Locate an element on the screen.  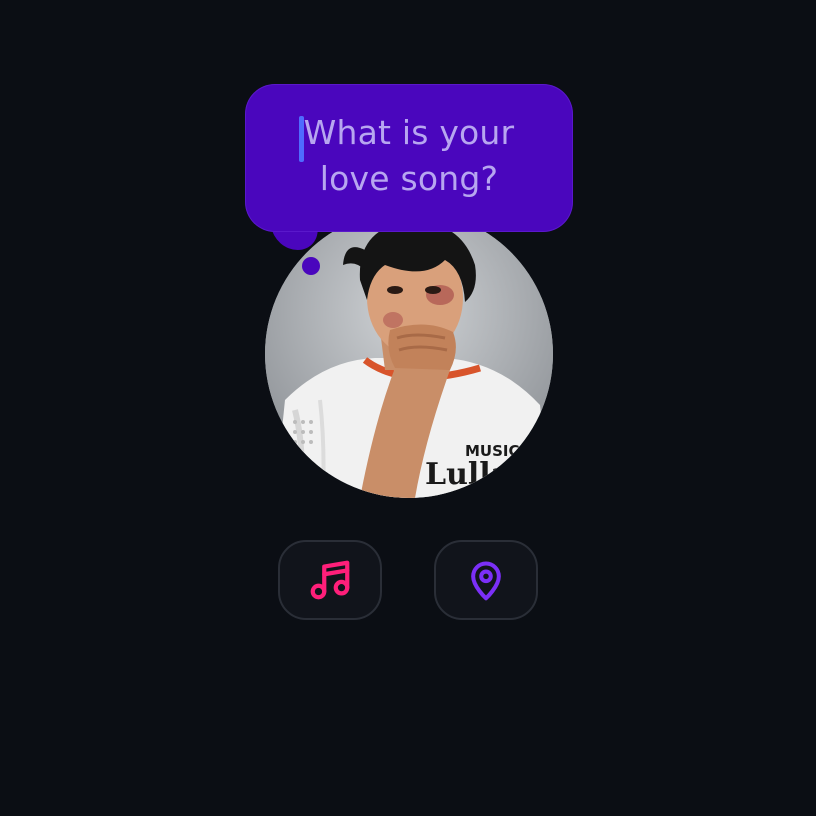
text-caret is located at coordinates (301, 139).